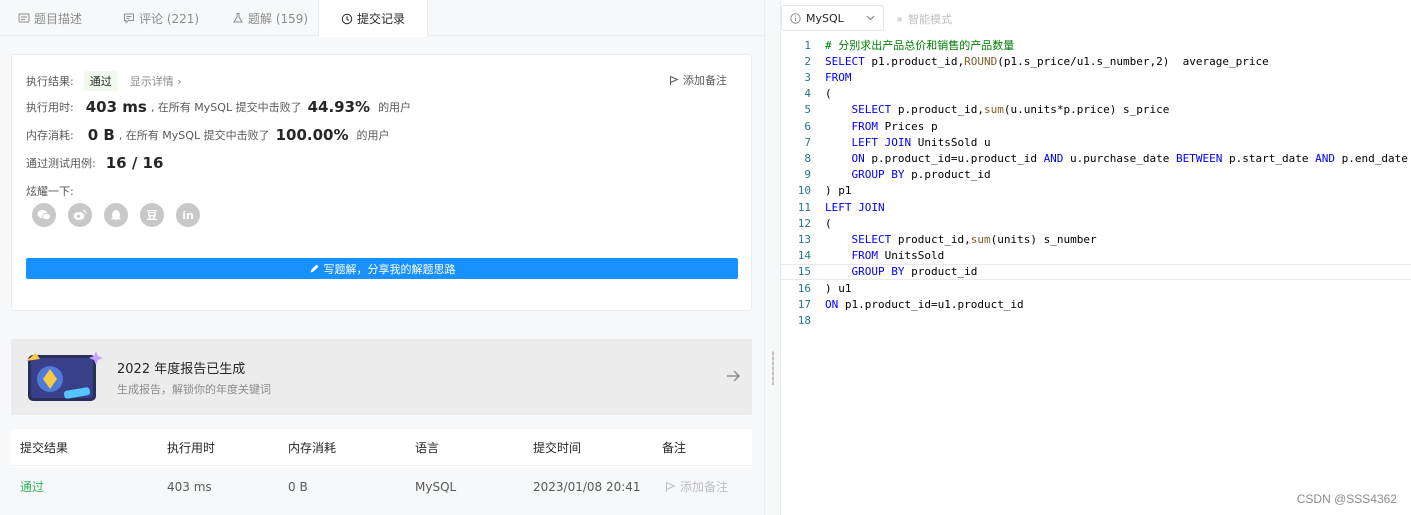 Image resolution: width=1411 pixels, height=515 pixels. Describe the element at coordinates (671, 486) in the screenshot. I see `flag-icon` at that location.